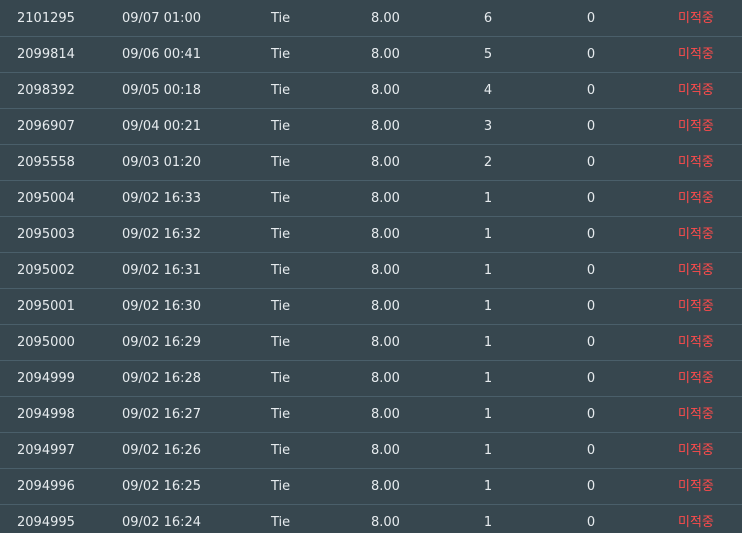 This screenshot has width=742, height=533. Describe the element at coordinates (371, 163) in the screenshot. I see `table-row: 2095558 09/03 01:20 Tie 8.00 2 0 미적중` at that location.